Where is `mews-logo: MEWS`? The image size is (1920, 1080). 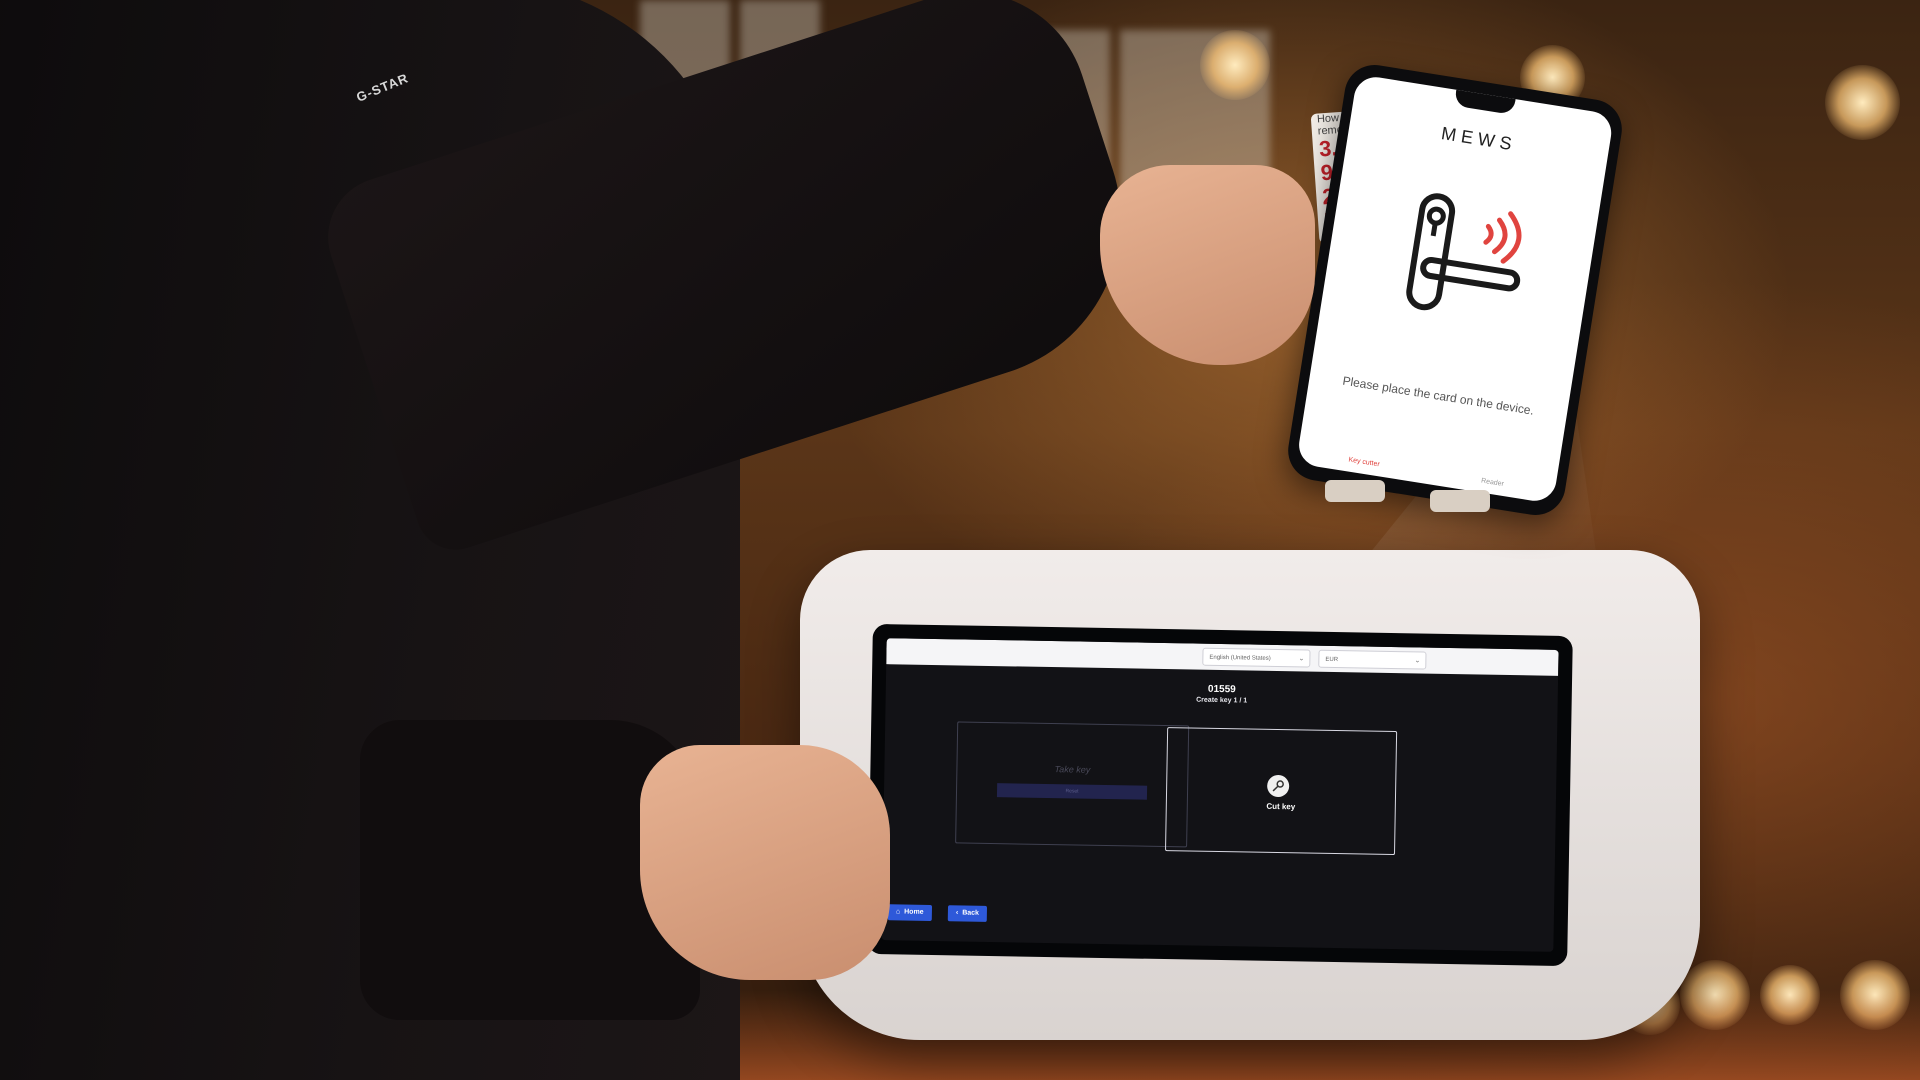 mews-logo: MEWS is located at coordinates (1479, 139).